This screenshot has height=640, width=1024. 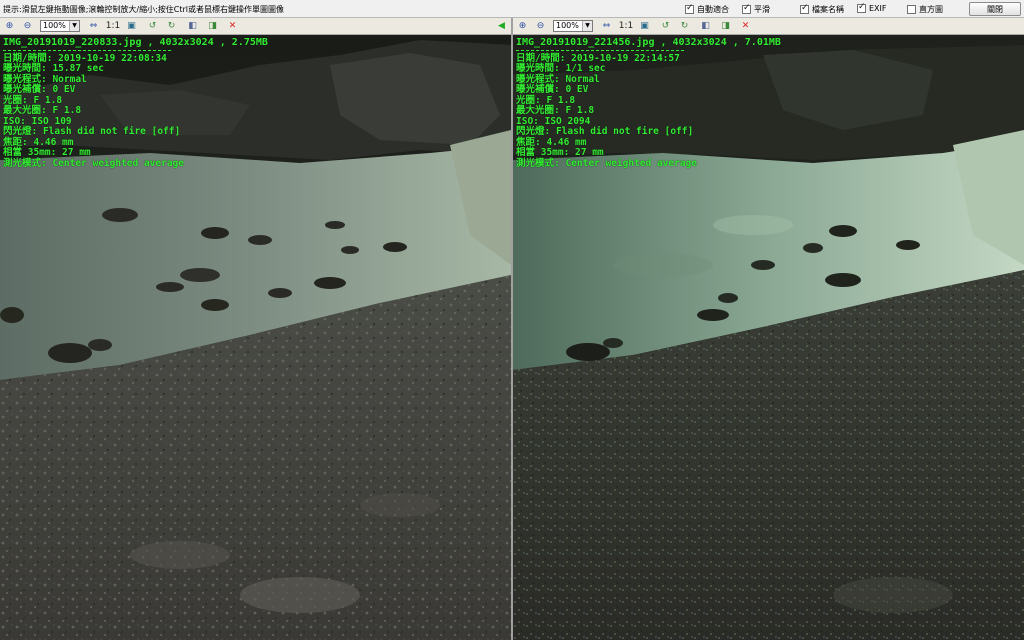 What do you see at coordinates (925, 9) in the screenshot?
I see `option-histogram: 直方圖` at bounding box center [925, 9].